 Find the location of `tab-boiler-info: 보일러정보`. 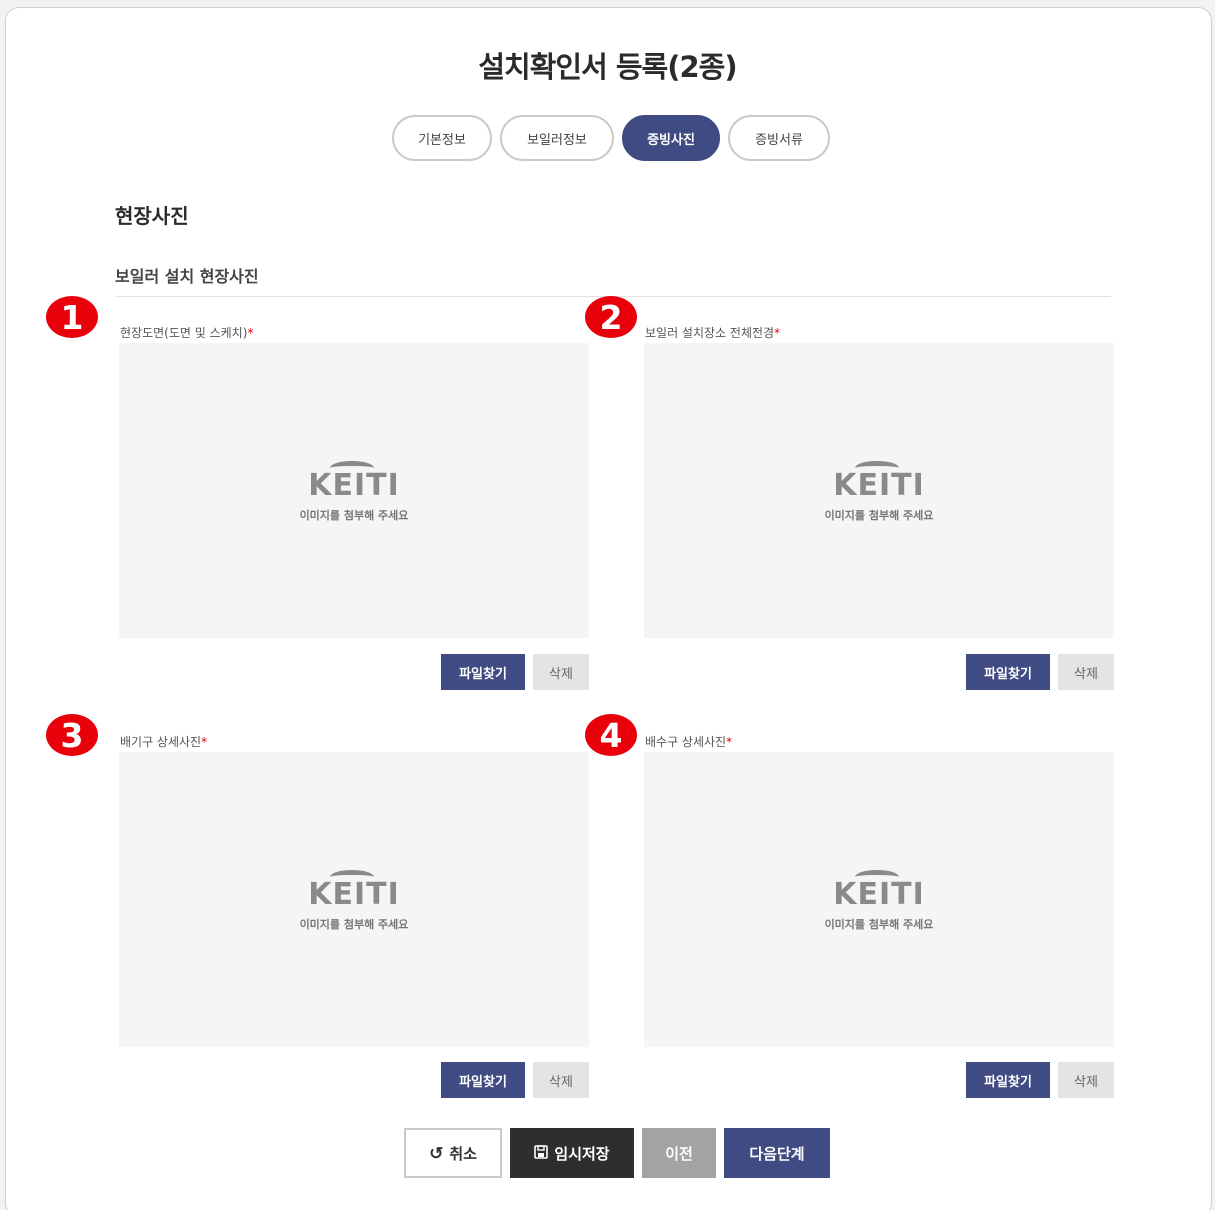

tab-boiler-info: 보일러정보 is located at coordinates (557, 138).